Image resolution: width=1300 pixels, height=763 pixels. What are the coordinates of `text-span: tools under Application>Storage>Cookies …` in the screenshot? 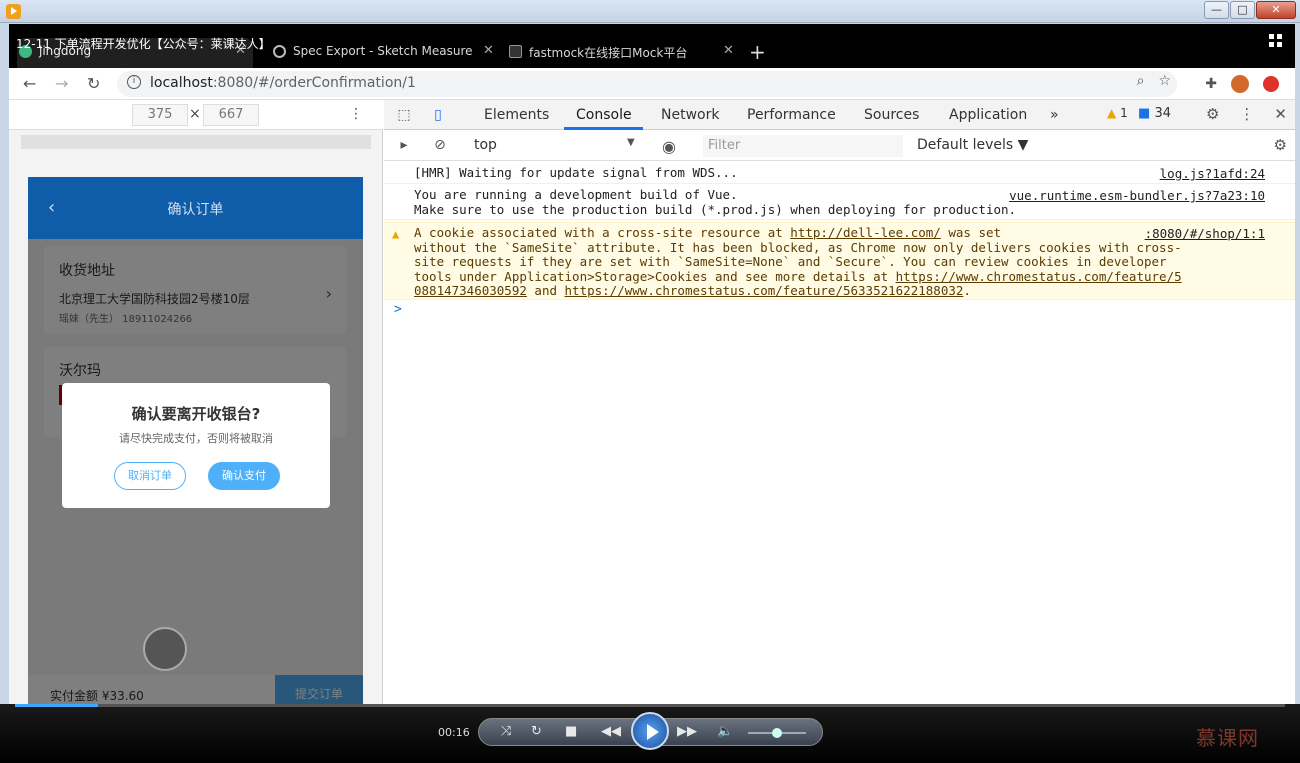 It's located at (655, 276).